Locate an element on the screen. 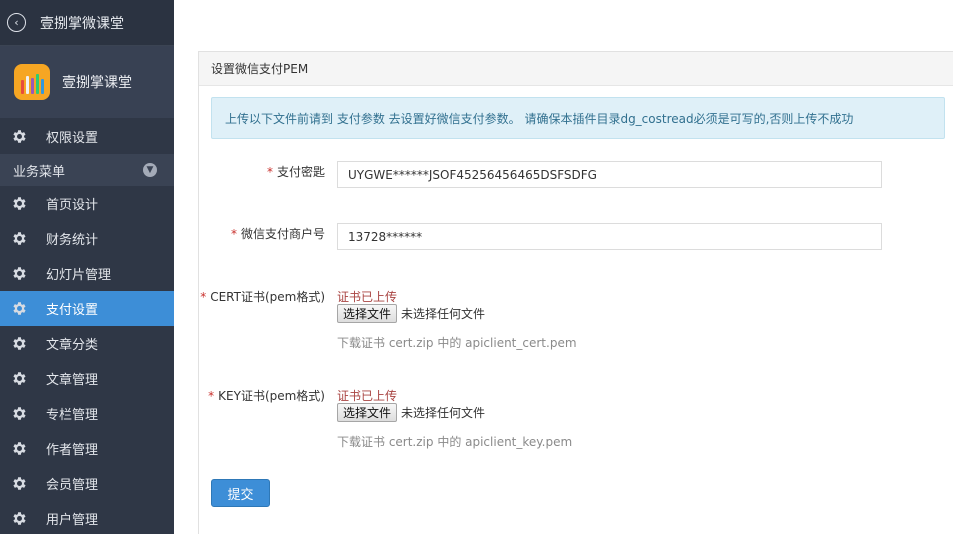  sidebar-item-label: 权限设置 is located at coordinates (72, 138).